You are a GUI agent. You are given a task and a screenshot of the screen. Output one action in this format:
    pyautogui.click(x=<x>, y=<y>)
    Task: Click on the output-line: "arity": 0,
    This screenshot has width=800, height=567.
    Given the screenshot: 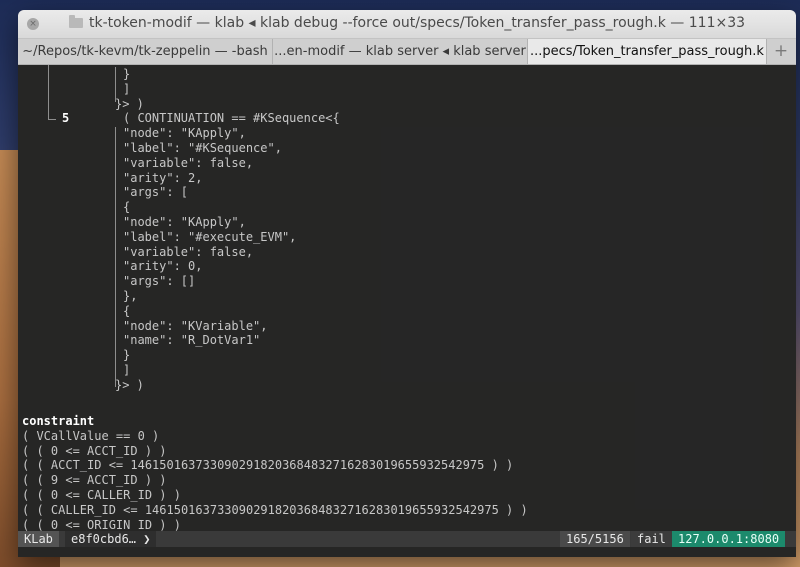 What is the action you would take?
    pyautogui.click(x=163, y=266)
    